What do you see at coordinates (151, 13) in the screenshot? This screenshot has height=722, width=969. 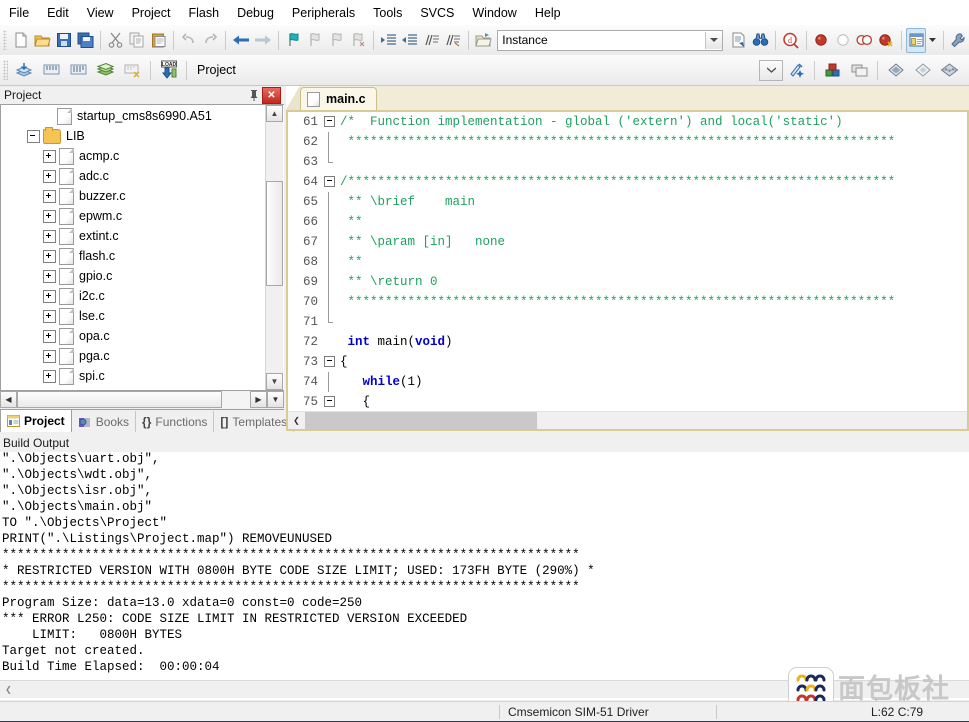 I see `menu-item-project: Project` at bounding box center [151, 13].